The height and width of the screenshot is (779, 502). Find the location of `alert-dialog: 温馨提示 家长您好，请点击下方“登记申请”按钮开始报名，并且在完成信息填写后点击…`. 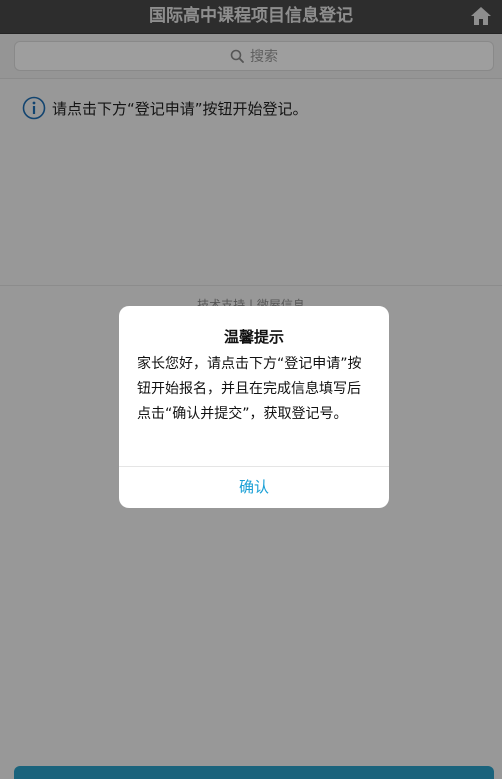

alert-dialog: 温馨提示 家长您好，请点击下方“登记申请”按钮开始报名，并且在完成信息填写后点击… is located at coordinates (254, 407).